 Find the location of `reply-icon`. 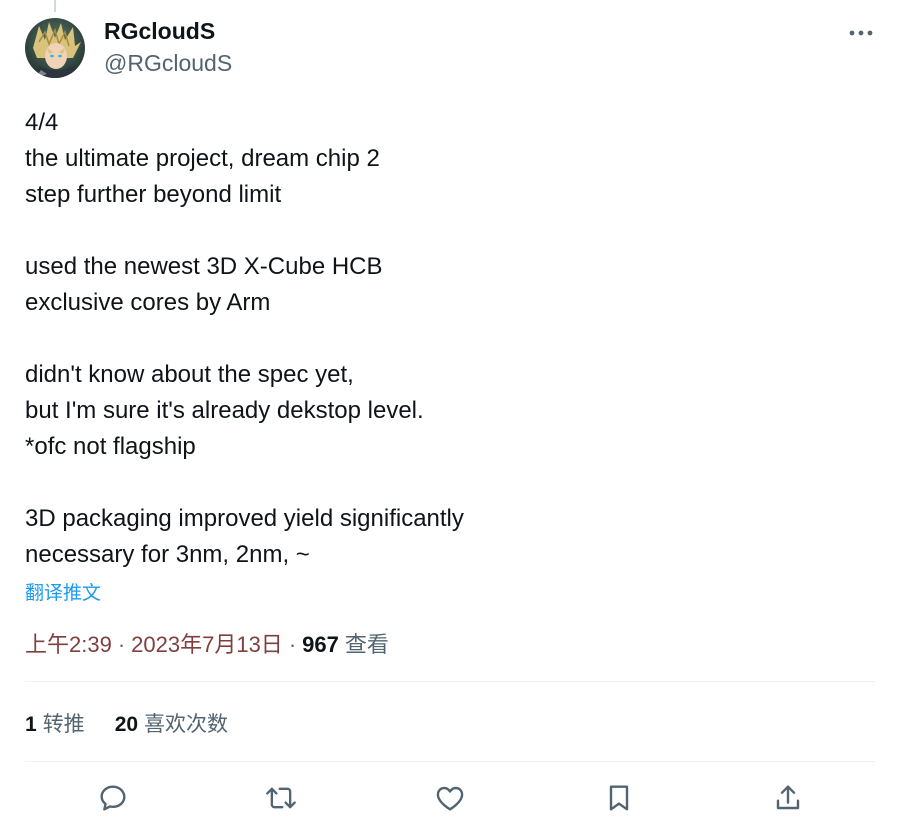

reply-icon is located at coordinates (113, 798).